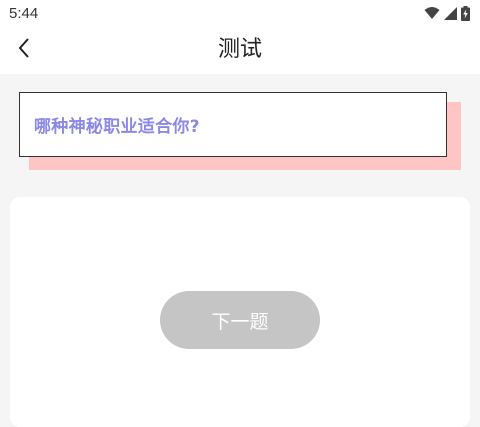  What do you see at coordinates (233, 124) in the screenshot?
I see `question-card: 哪种神秘职业适合你?` at bounding box center [233, 124].